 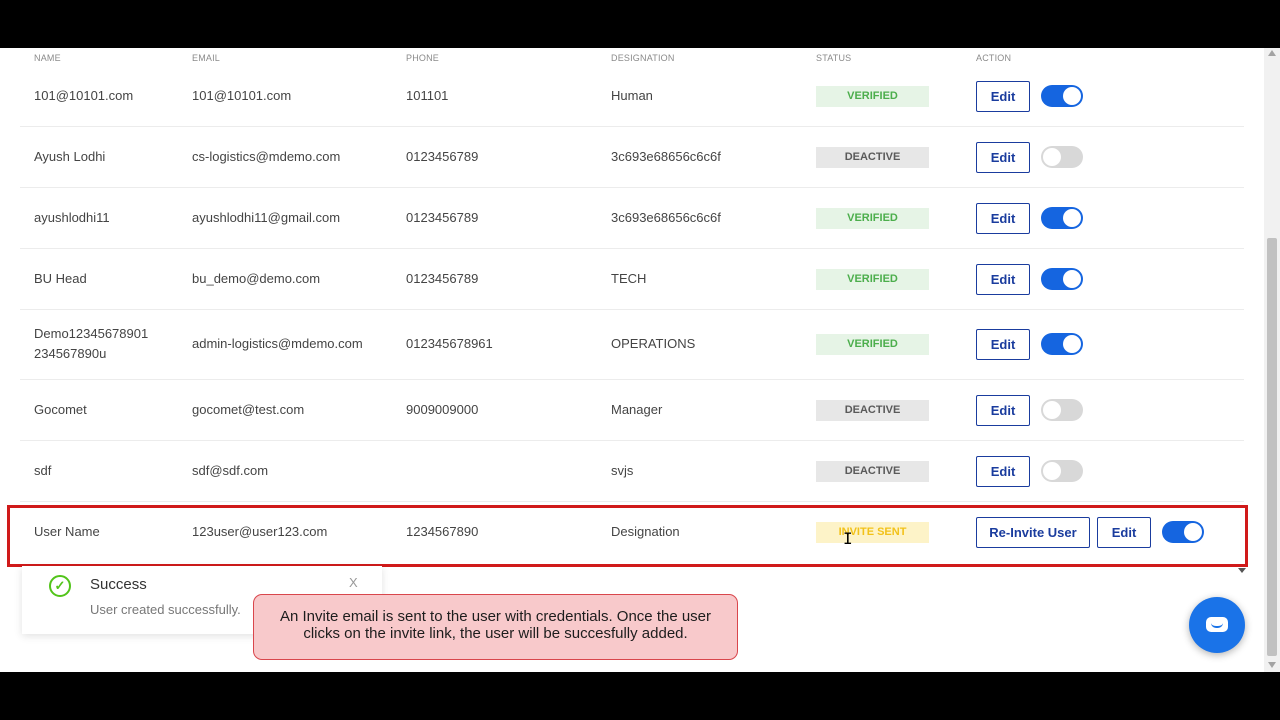 What do you see at coordinates (622, 470) in the screenshot?
I see `cell-designation: svjs` at bounding box center [622, 470].